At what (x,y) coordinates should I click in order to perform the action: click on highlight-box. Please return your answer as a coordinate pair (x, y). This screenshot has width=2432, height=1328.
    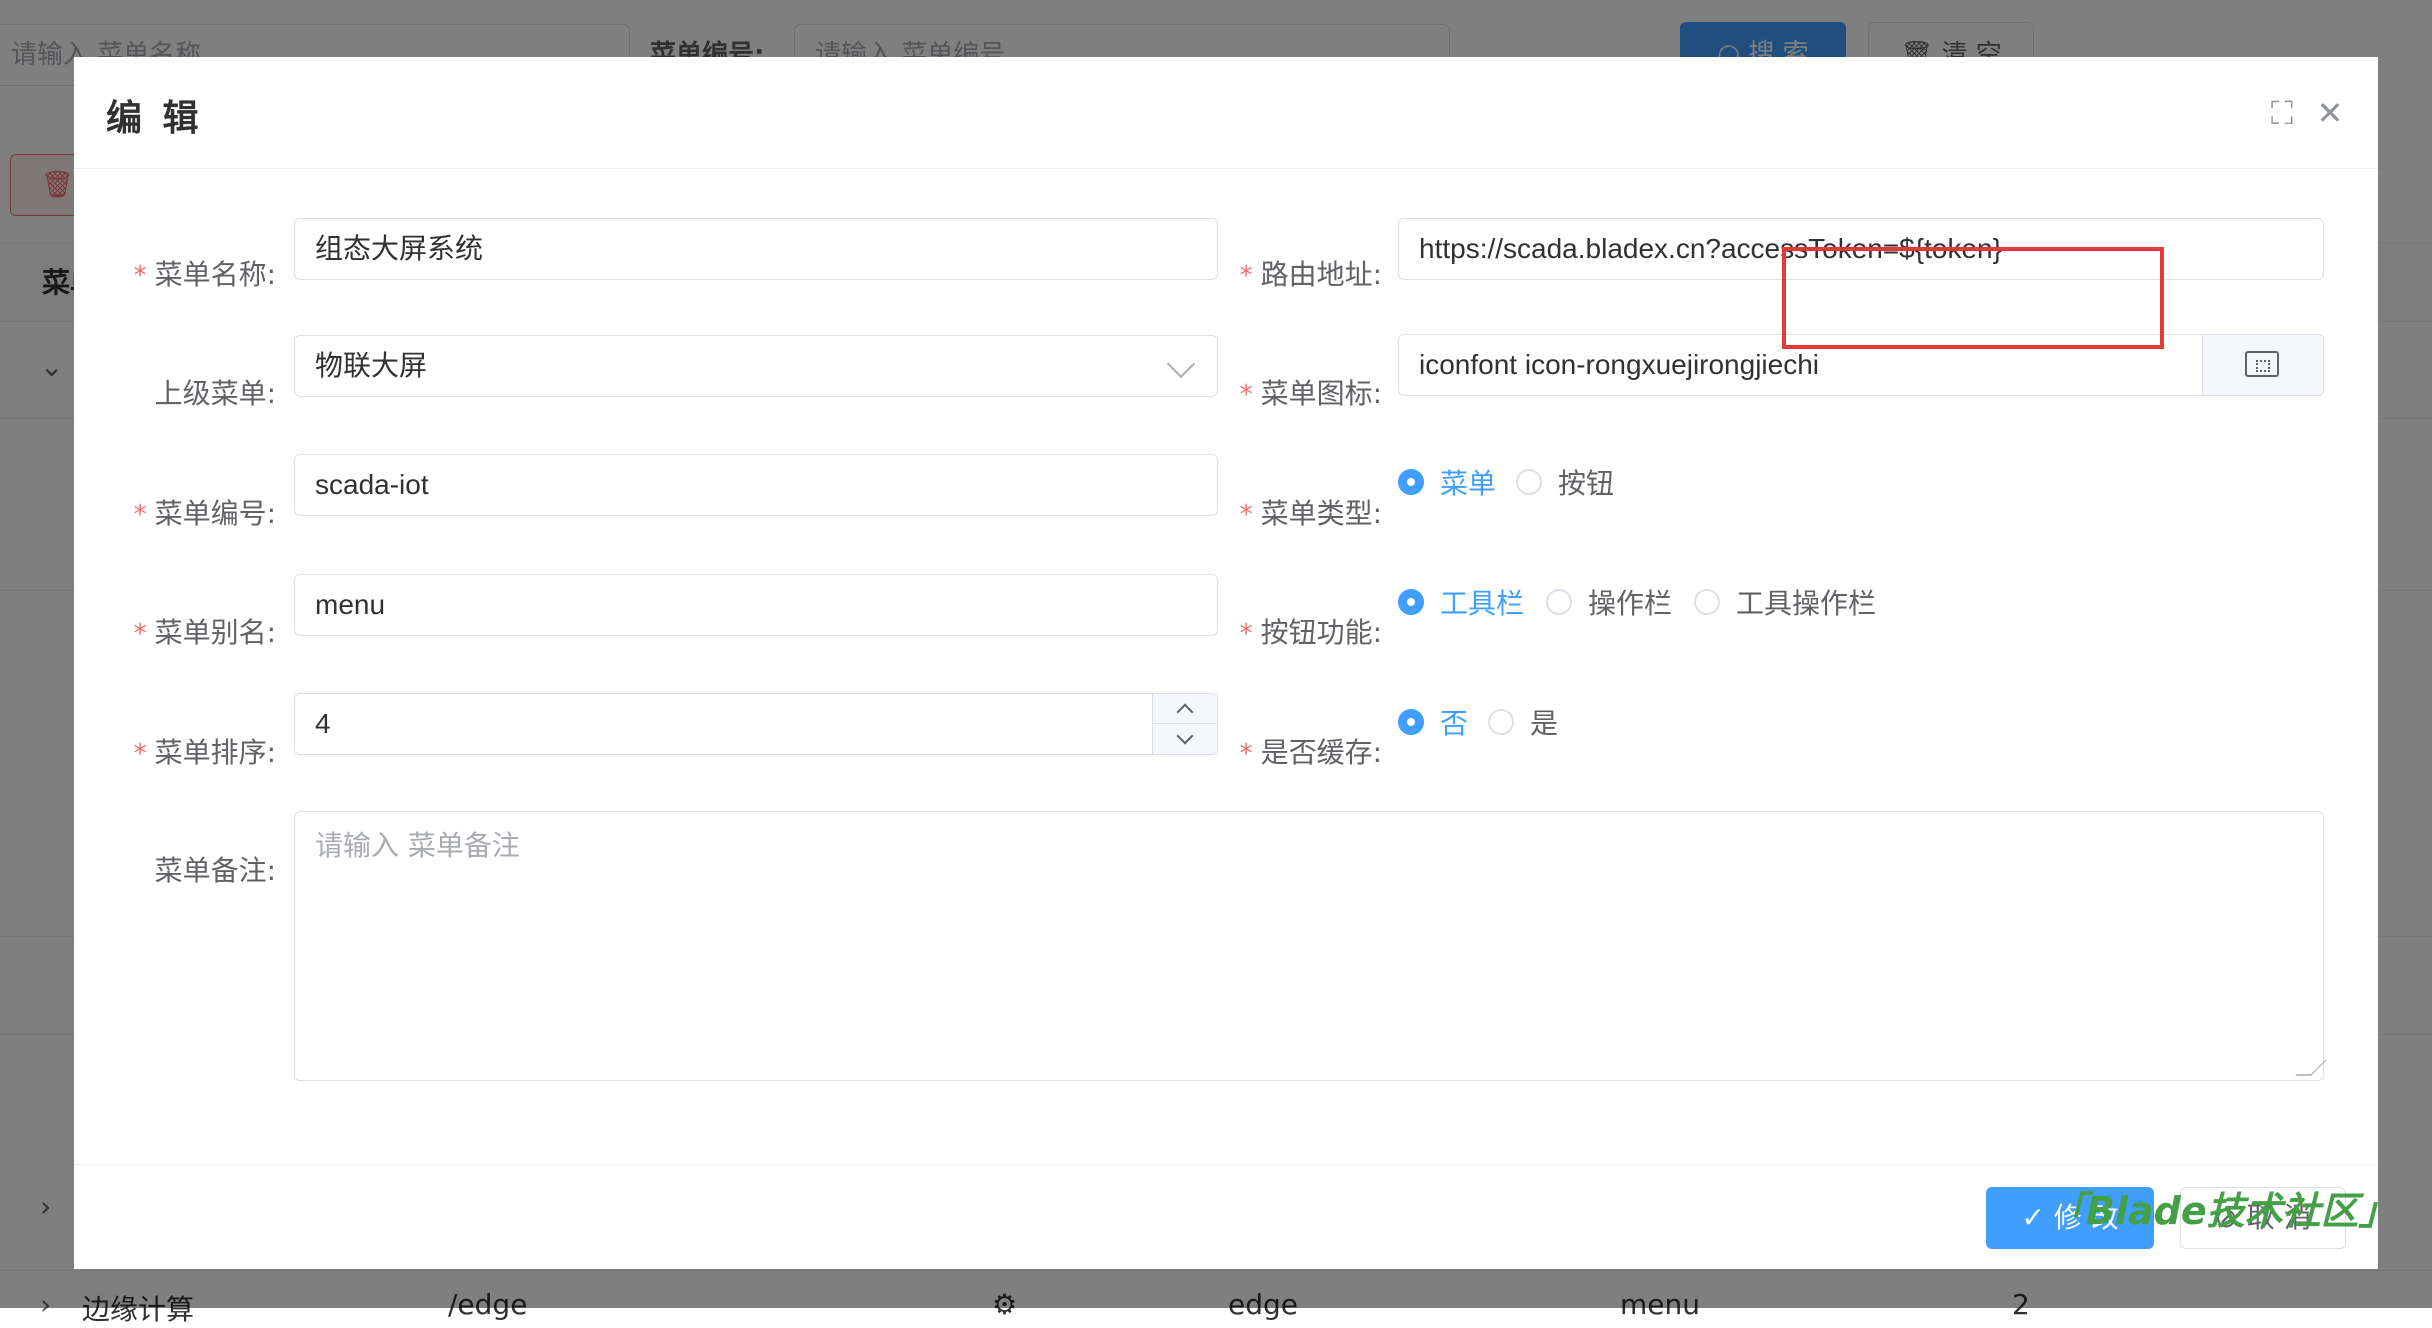
    Looking at the image, I should click on (1973, 298).